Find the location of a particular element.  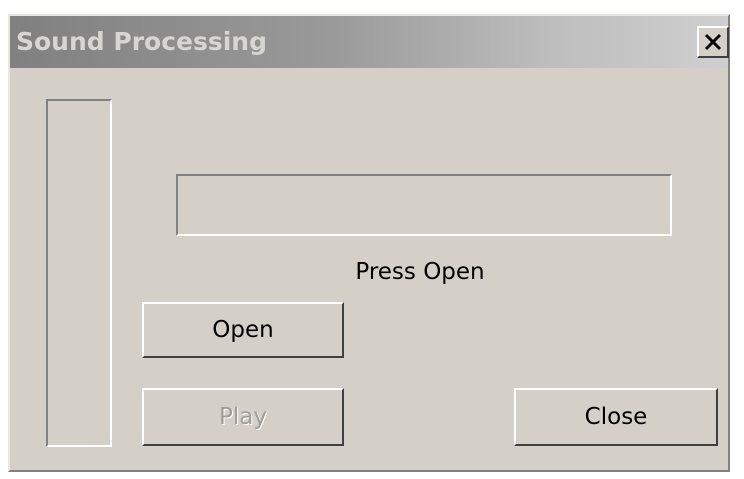

level-meter is located at coordinates (79, 273).